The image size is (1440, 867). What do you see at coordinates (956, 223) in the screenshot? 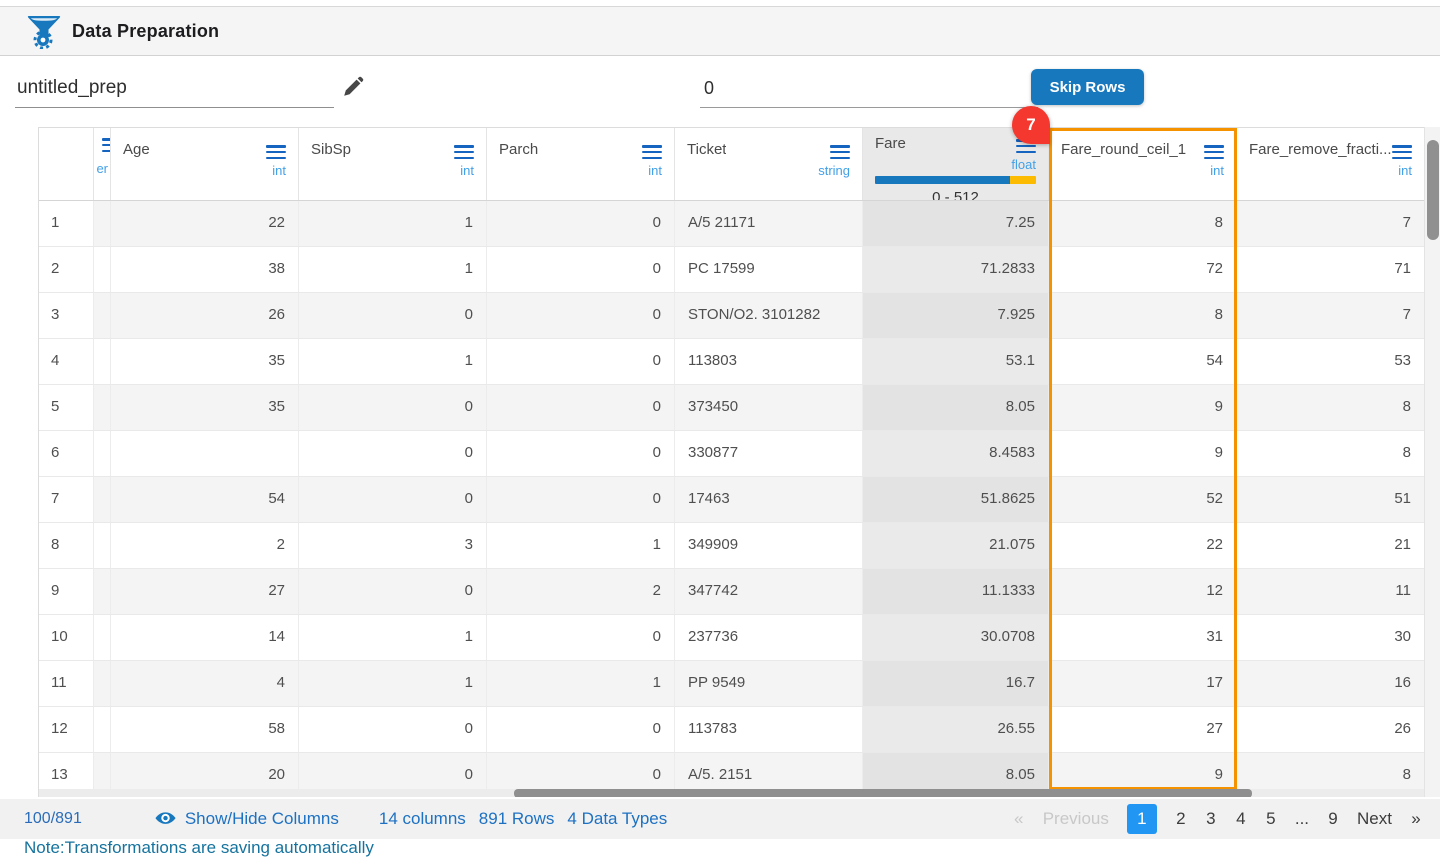
I see `cell-Fare: 7.25` at bounding box center [956, 223].